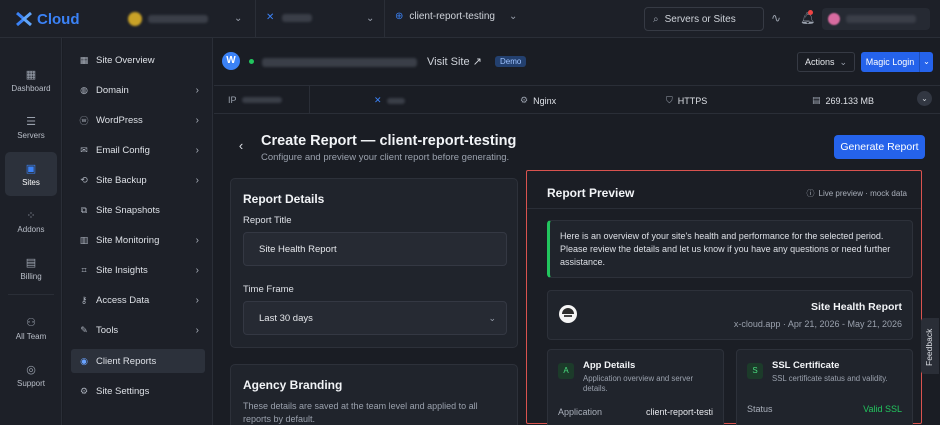 The height and width of the screenshot is (425, 940). What do you see at coordinates (881, 19) in the screenshot?
I see `user-name-blurred` at bounding box center [881, 19].